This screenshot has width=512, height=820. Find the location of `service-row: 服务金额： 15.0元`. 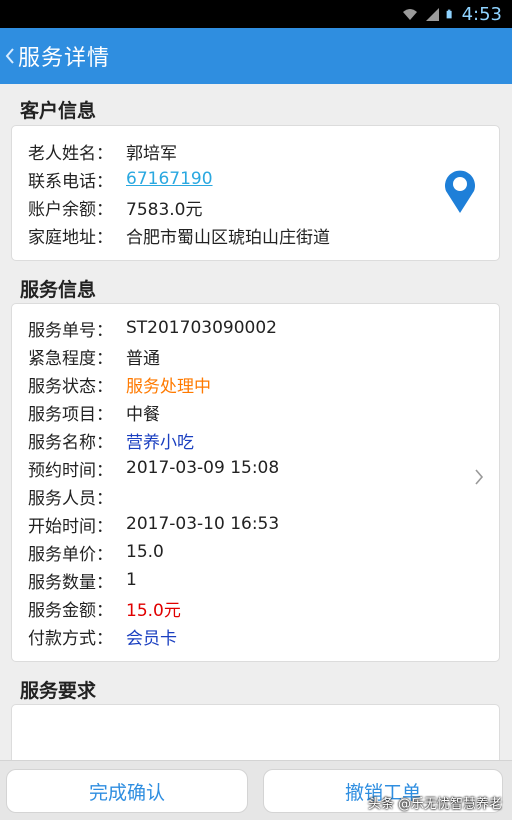

service-row: 服务金额： 15.0元 is located at coordinates (104, 608).